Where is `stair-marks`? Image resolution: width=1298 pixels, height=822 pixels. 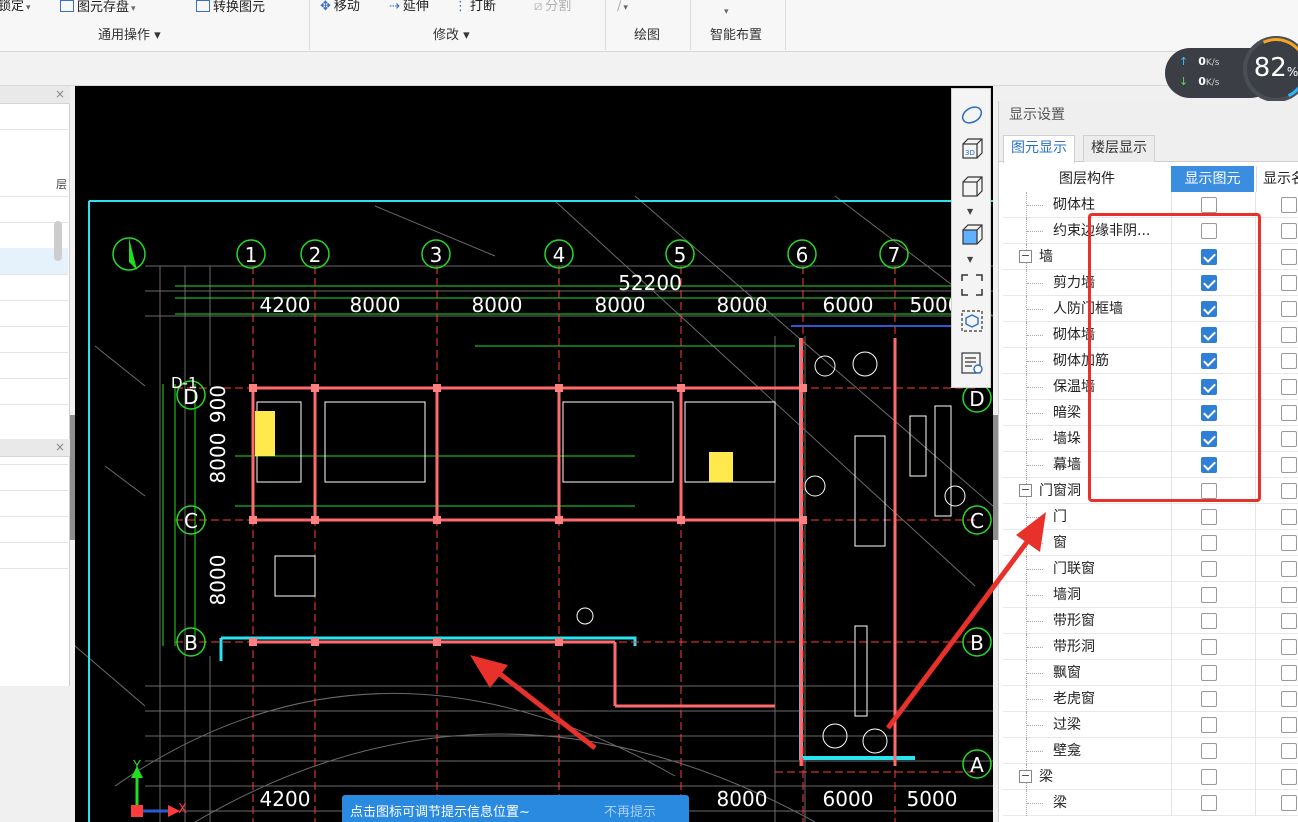 stair-marks is located at coordinates (494, 446).